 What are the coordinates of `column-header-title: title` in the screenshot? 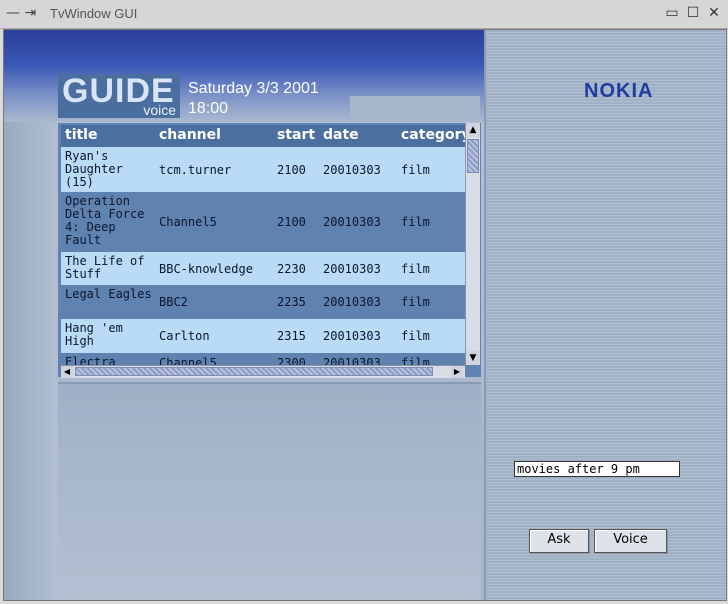 It's located at (81, 135).